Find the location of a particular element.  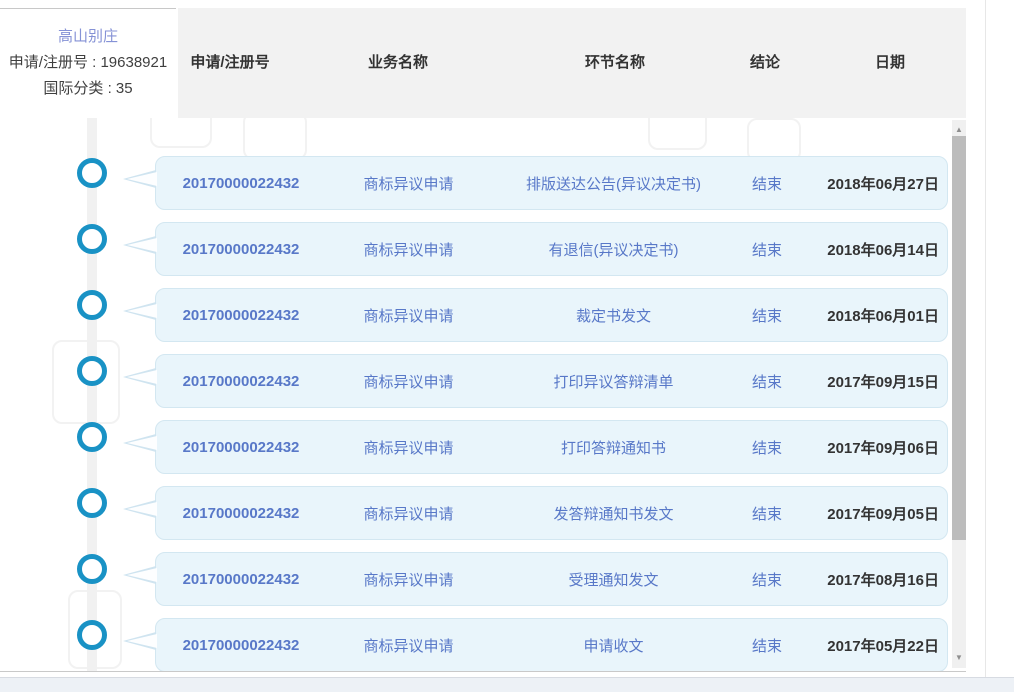

scrollbar-thumb is located at coordinates (959, 338).